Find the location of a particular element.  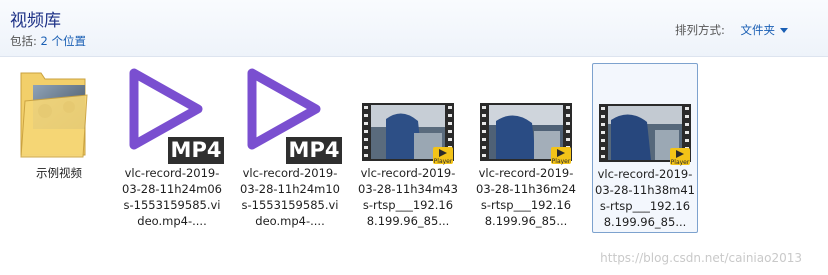

folder-item: 示例视频 is located at coordinates (59, 147).